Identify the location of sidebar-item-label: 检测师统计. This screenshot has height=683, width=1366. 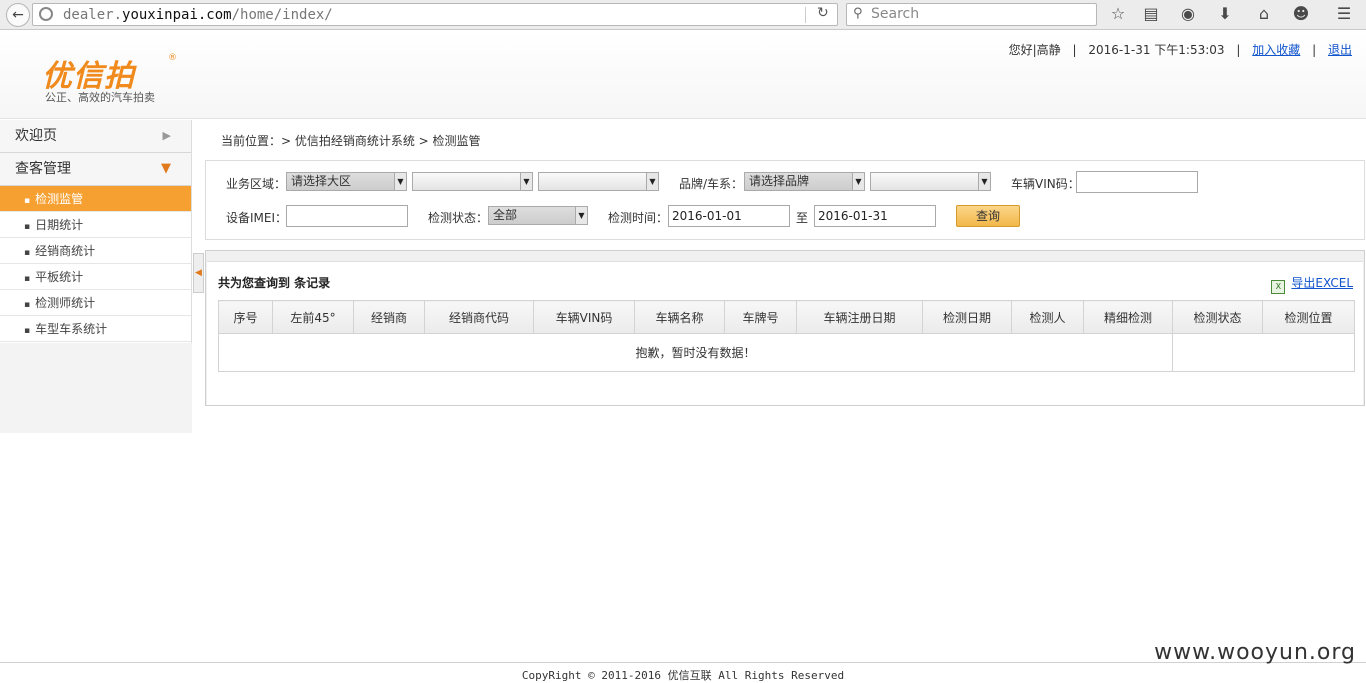
(65, 303).